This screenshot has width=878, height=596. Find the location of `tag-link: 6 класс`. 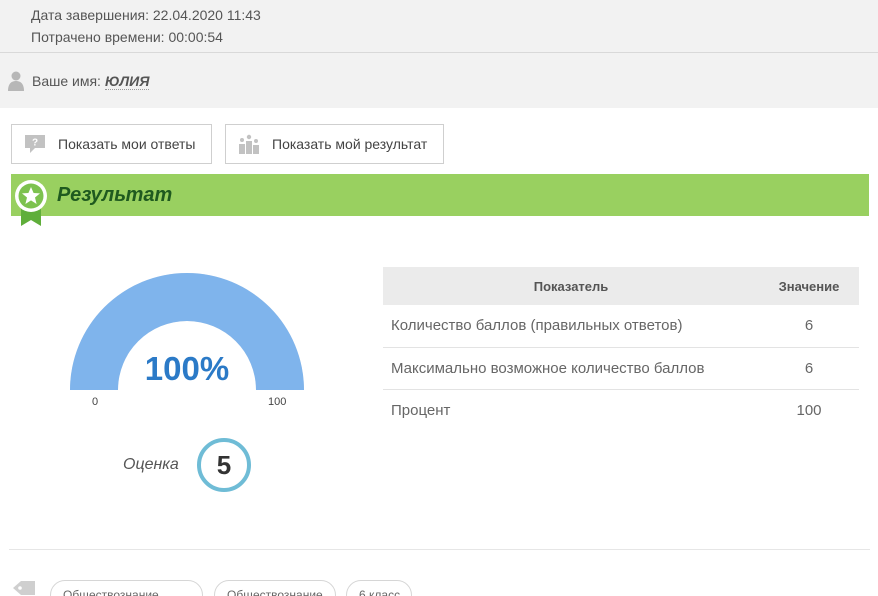

tag-link: 6 класс is located at coordinates (379, 588).